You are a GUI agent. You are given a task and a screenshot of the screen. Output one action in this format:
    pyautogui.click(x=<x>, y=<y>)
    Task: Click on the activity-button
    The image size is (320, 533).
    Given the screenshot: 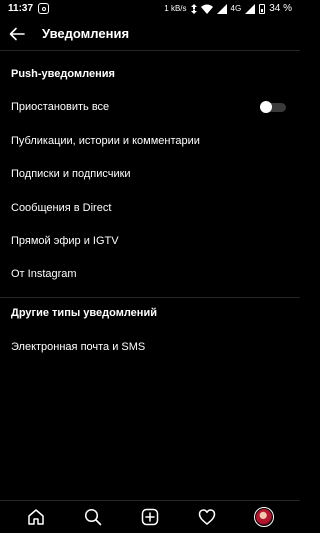 What is the action you would take?
    pyautogui.click(x=207, y=517)
    